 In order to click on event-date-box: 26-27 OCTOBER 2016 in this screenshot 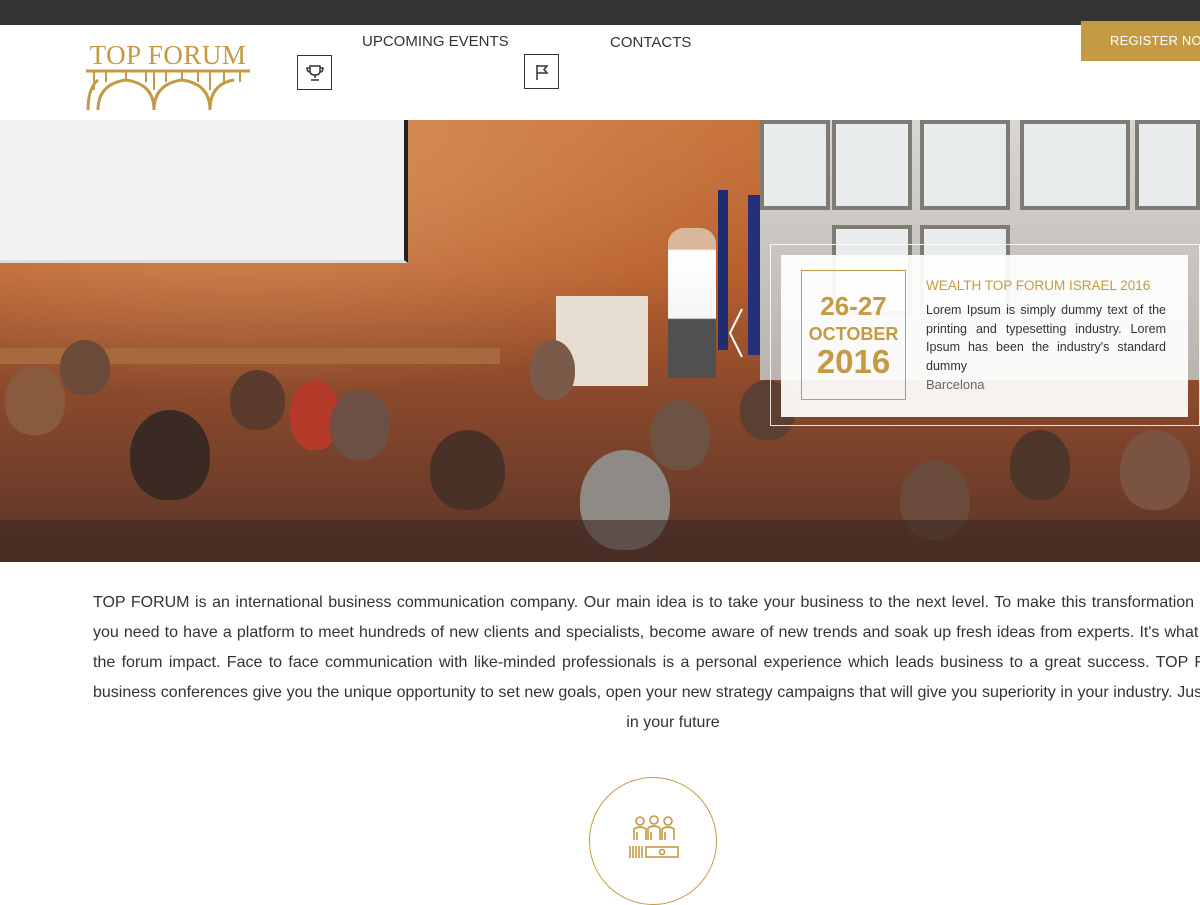, I will do `click(853, 335)`.